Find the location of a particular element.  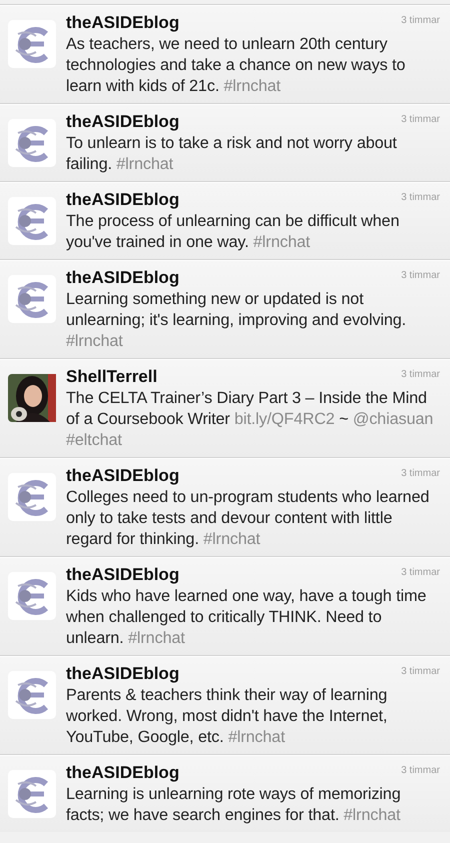

tweet-text: The CELTA Trainer’s Diary Part 3 – Inside the Mind of a Coursebook Writer bit.ly/QF4RC2 ~ @chiasuan #eltchat is located at coordinates (250, 419).